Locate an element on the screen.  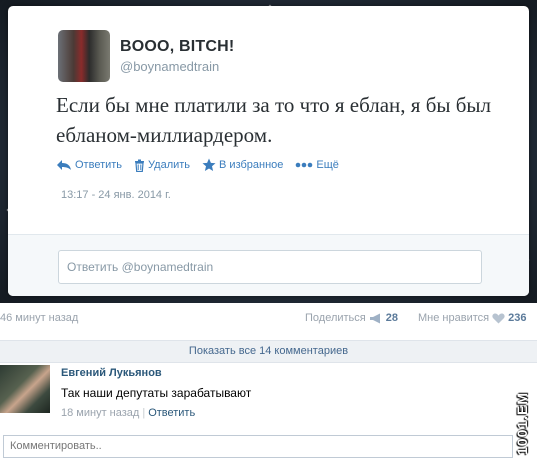
delete-action-label: Удалить is located at coordinates (169, 165).